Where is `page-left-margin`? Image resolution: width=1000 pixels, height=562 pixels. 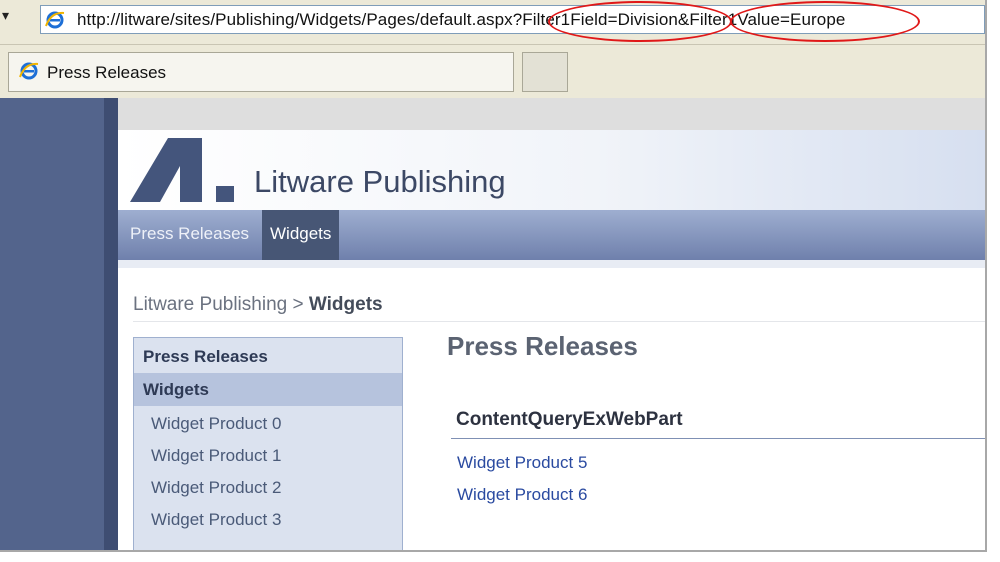 page-left-margin is located at coordinates (59, 324).